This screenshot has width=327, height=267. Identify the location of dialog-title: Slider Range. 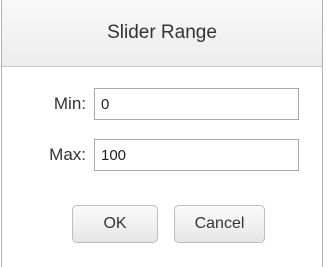
(162, 32).